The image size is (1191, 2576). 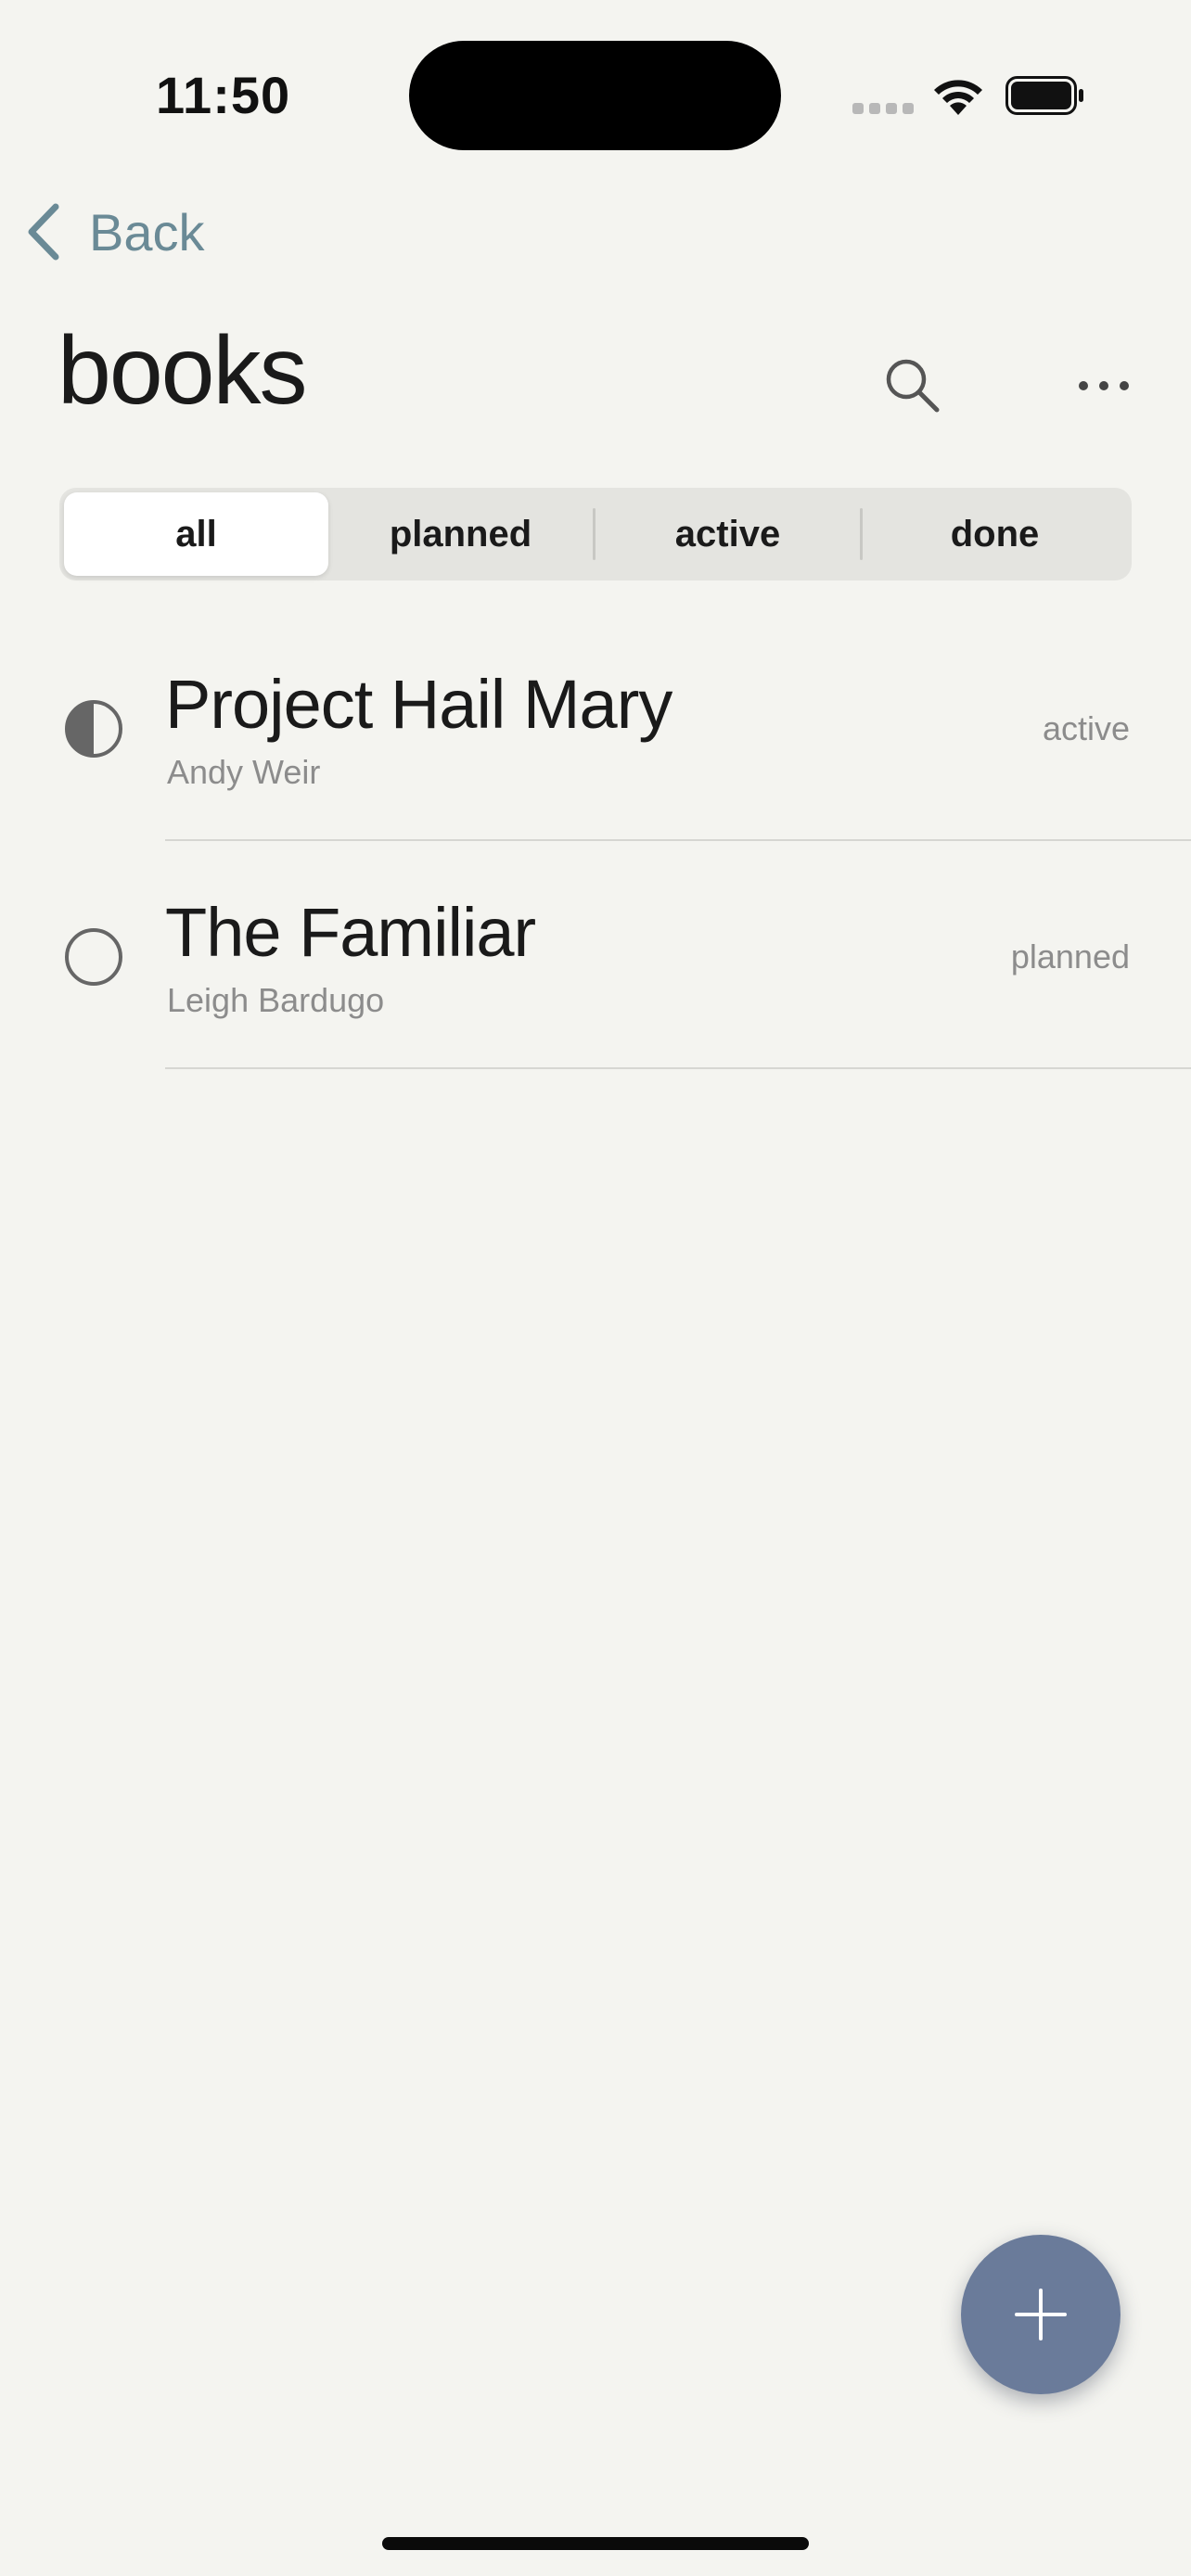 I want to click on segment-active: active, so click(x=728, y=534).